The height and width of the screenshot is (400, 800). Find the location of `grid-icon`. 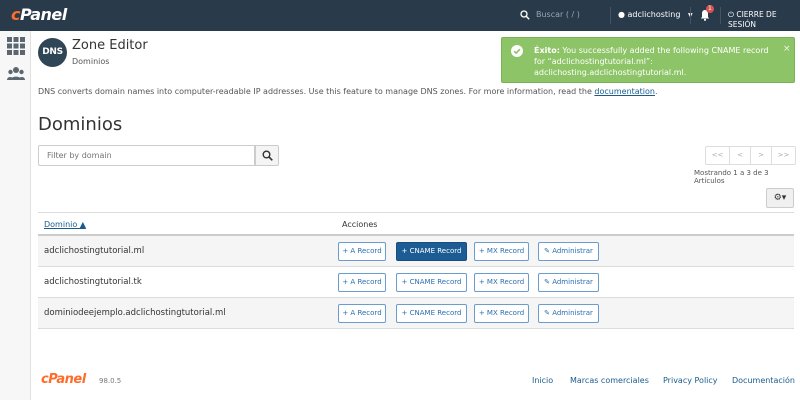

grid-icon is located at coordinates (16, 46).